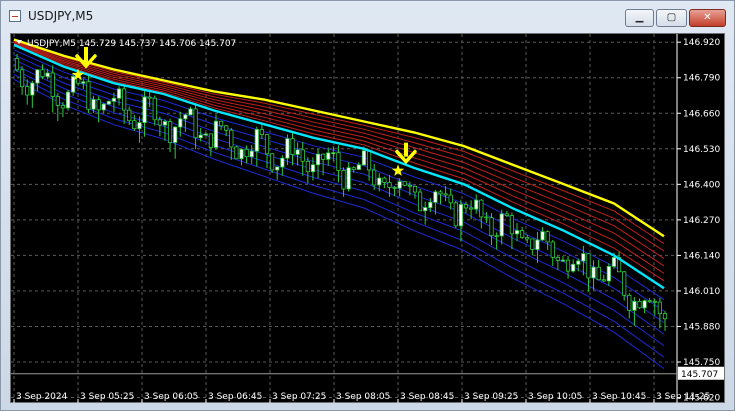 This screenshot has width=735, height=411. Describe the element at coordinates (427, 397) in the screenshot. I see `x-tick-label: 3 Sep 08:45` at that location.